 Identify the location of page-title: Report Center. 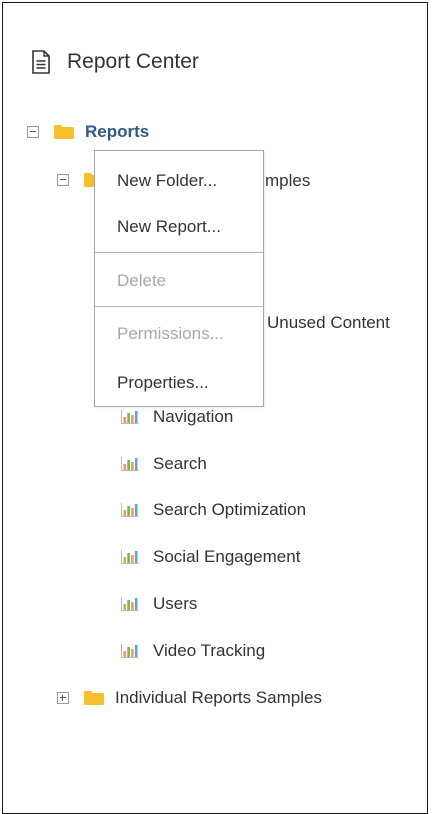
(133, 61).